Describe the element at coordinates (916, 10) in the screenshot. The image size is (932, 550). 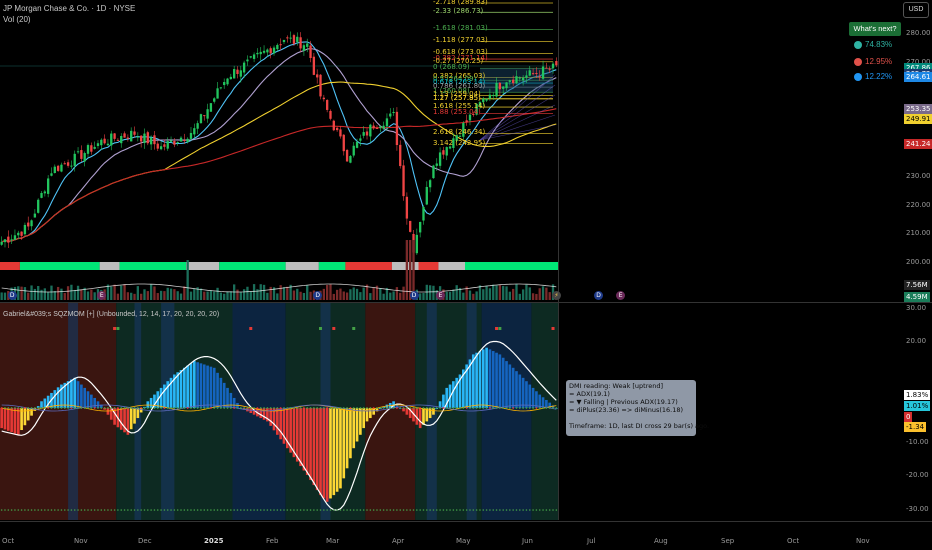
I see `currency-button: USD` at that location.